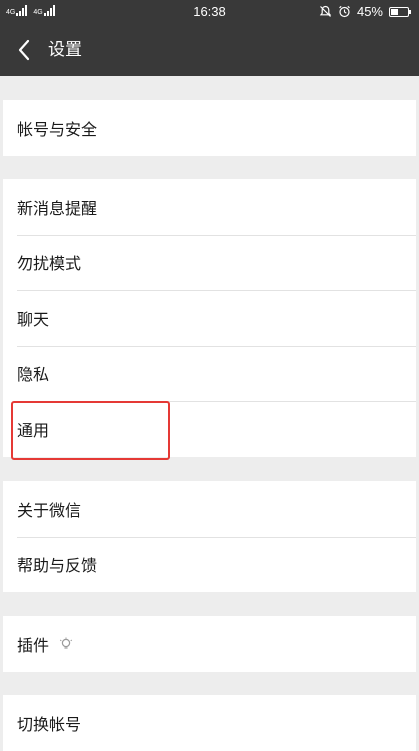 This screenshot has height=751, width=419. I want to click on settings-item-privacy: 隐私, so click(209, 373).